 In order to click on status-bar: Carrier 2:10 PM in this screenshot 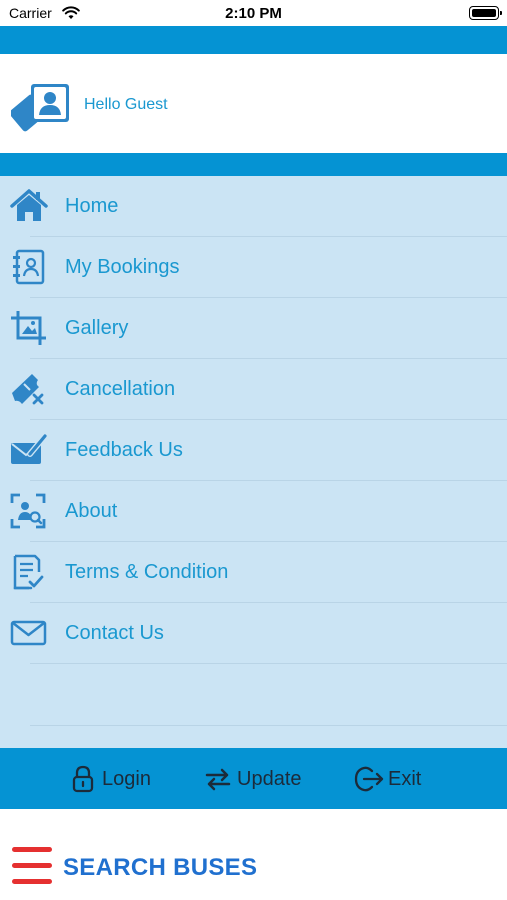, I will do `click(253, 13)`.